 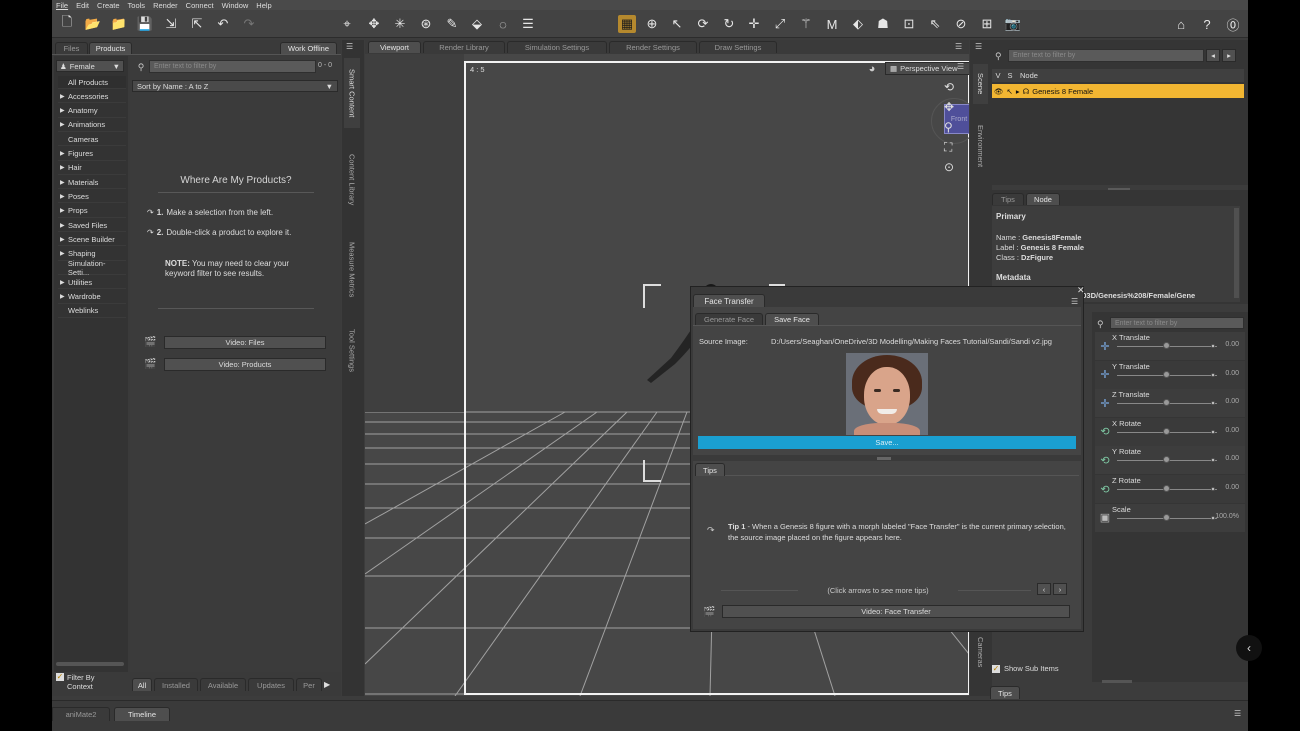 I want to click on tab-face-transfer: Face Transfer, so click(x=729, y=300).